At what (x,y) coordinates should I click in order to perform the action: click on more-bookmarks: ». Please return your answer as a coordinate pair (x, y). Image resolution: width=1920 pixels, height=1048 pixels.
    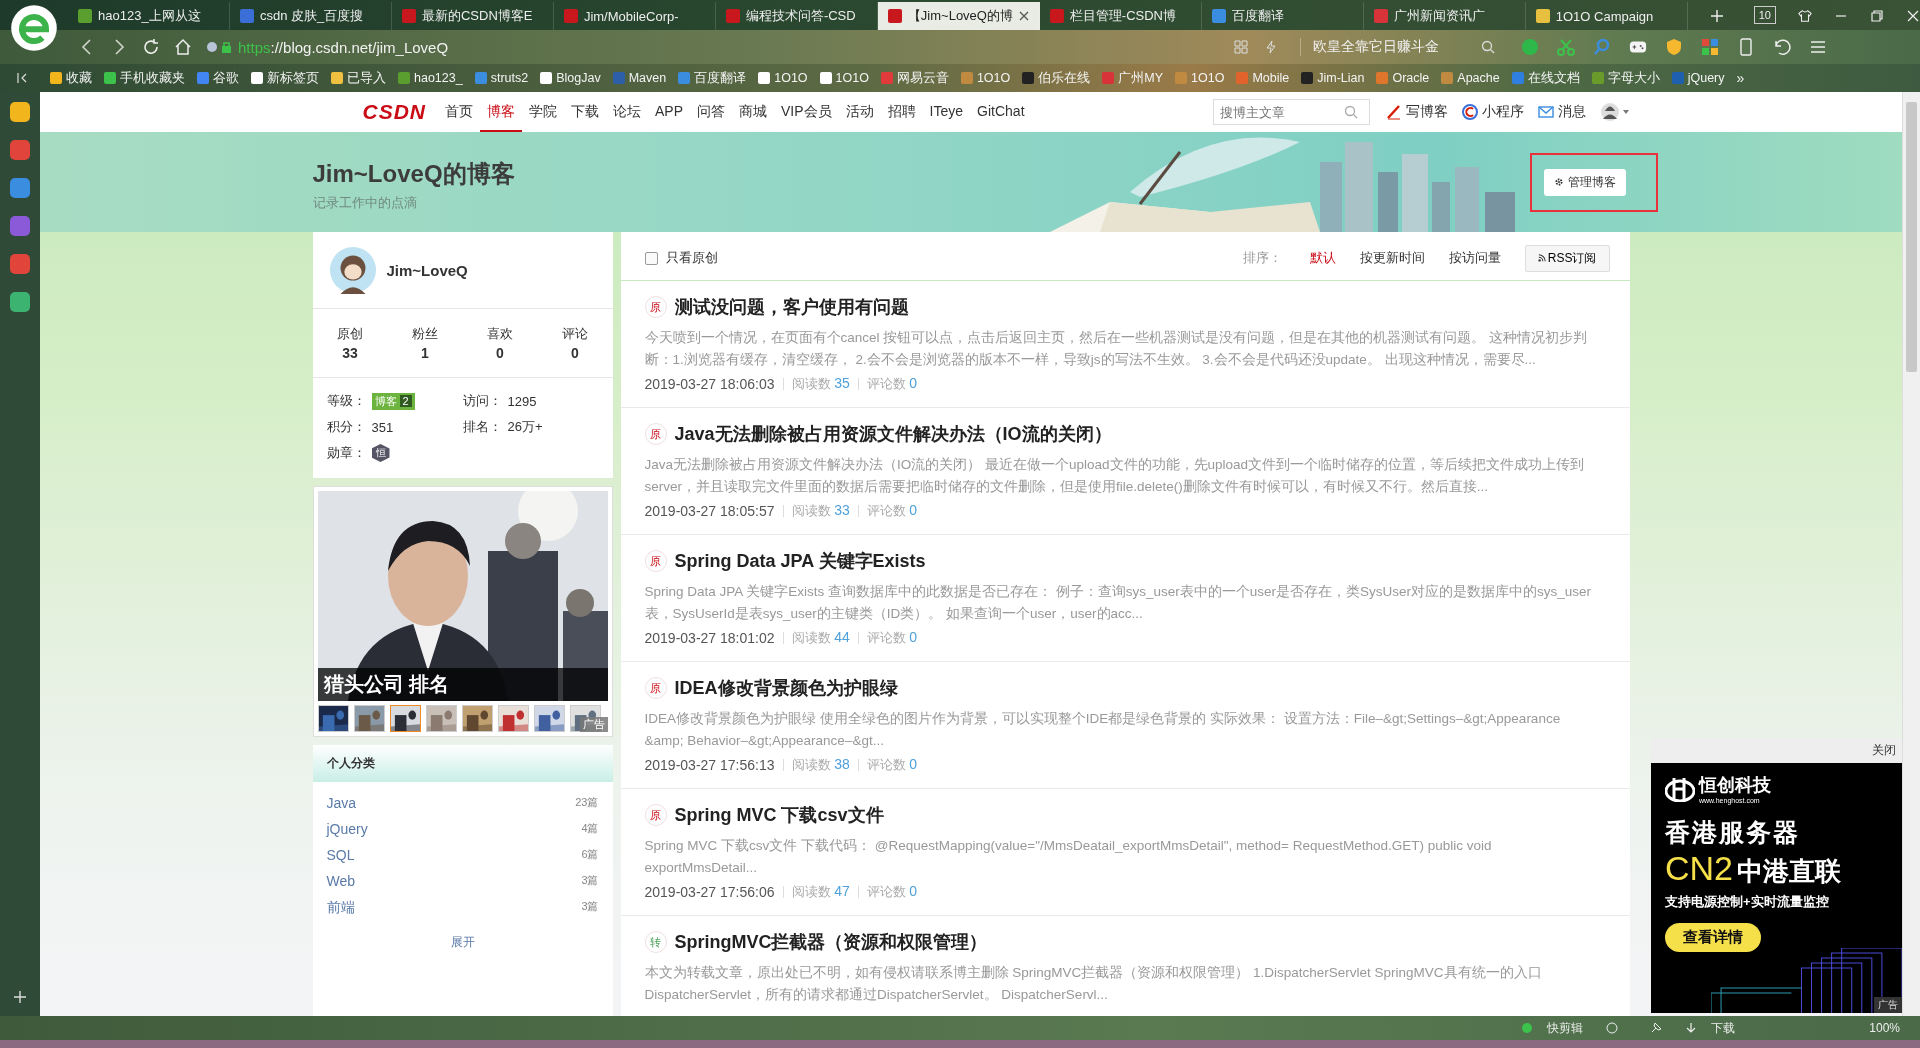
    Looking at the image, I should click on (1740, 78).